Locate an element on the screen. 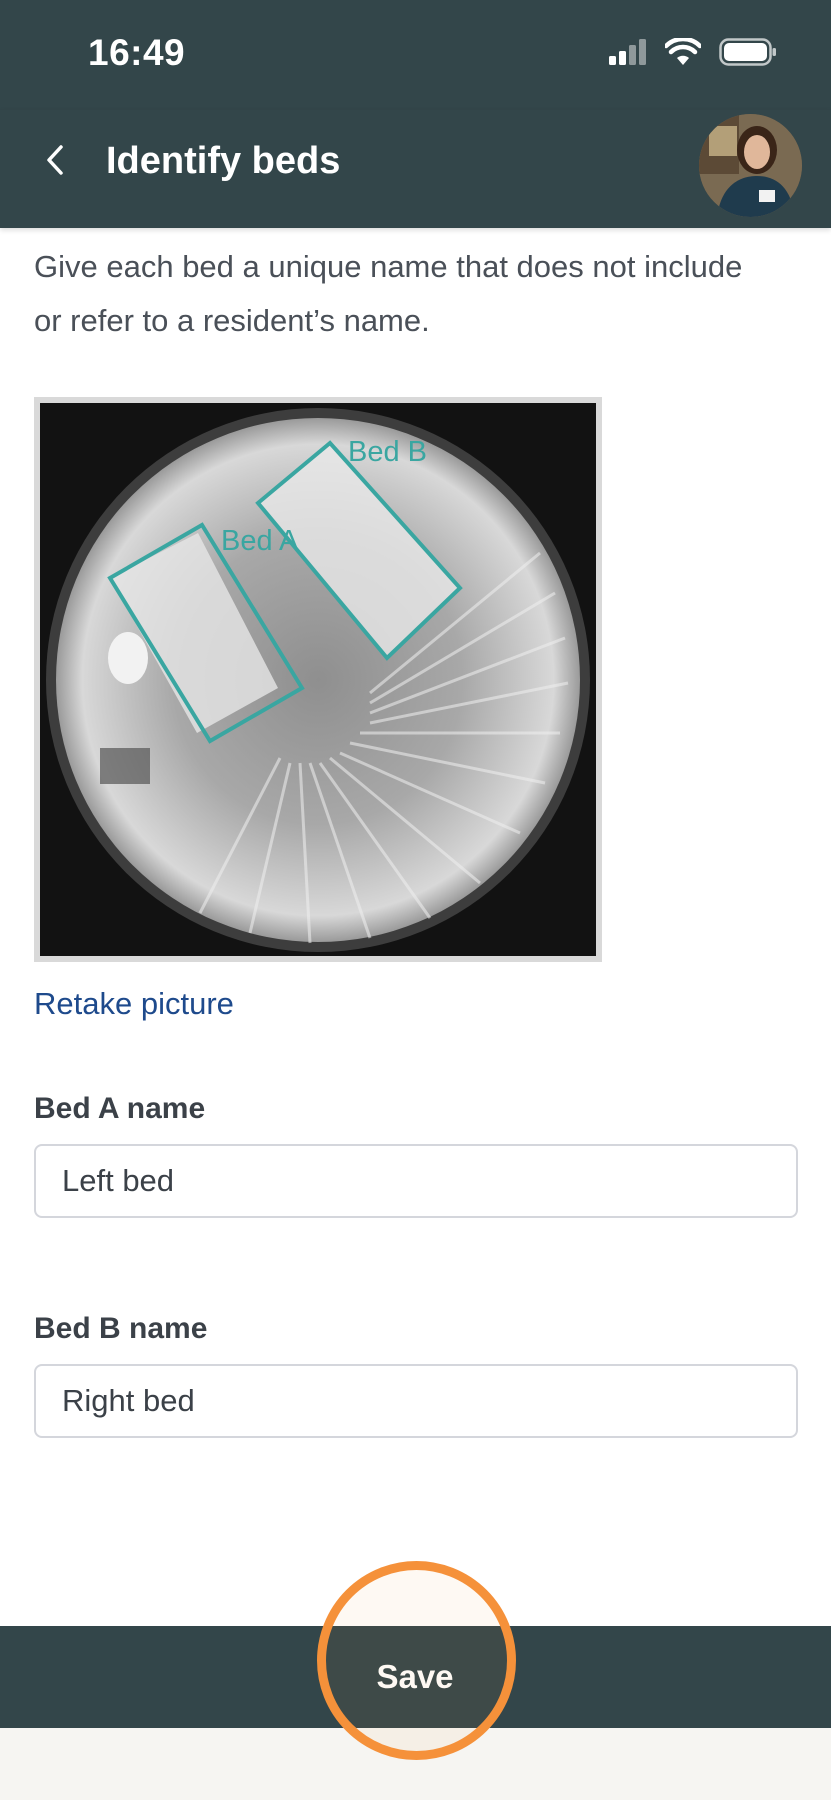  cellular-signal-icon is located at coordinates (627, 52).